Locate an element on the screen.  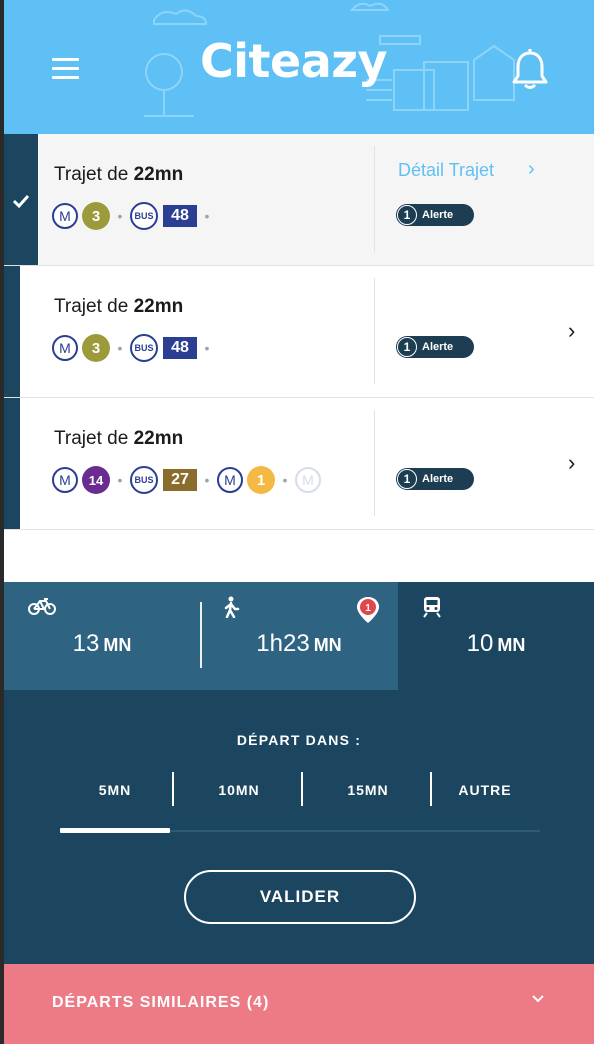
transport-mode-tabs: 13 MN 1 1h23 MN 10 MN is located at coordinates (299, 636).